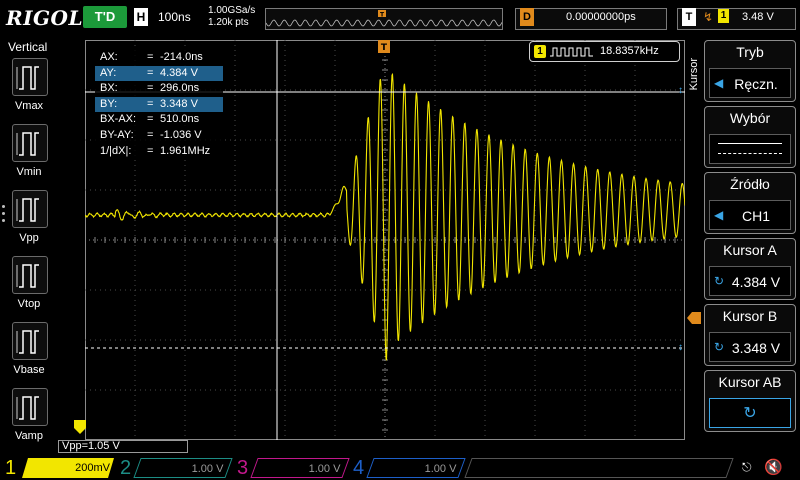 Image resolution: width=800 pixels, height=480 pixels. What do you see at coordinates (695, 74) in the screenshot?
I see `menu-tab-label: Kursor` at bounding box center [695, 74].